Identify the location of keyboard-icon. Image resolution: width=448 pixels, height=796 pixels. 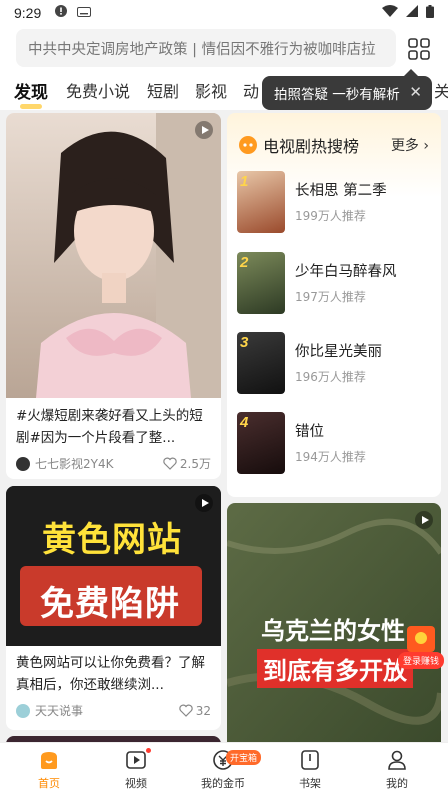
(84, 13).